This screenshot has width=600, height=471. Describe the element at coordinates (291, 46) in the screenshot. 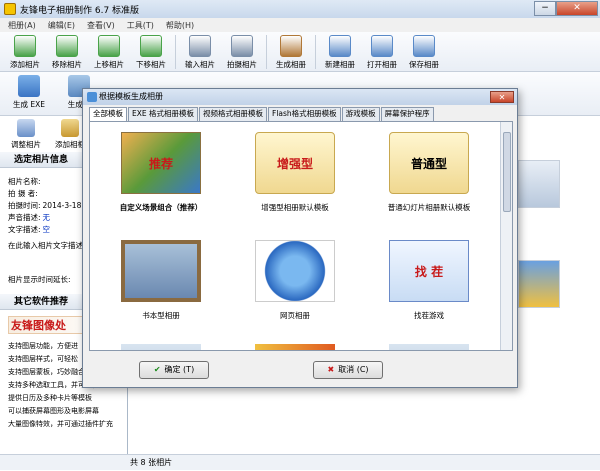

I see `generate-icon` at that location.